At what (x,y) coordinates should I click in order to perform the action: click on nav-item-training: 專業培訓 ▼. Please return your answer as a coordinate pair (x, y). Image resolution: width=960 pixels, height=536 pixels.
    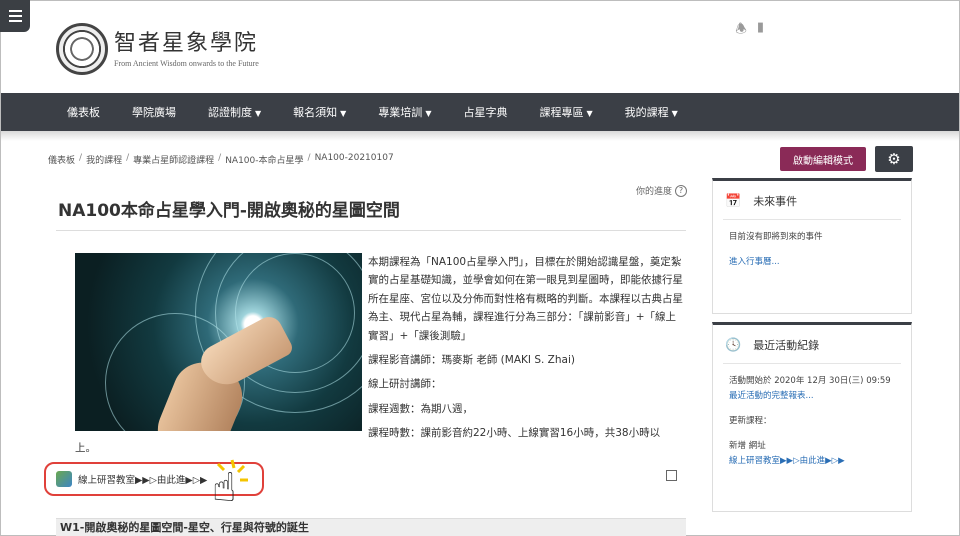
    Looking at the image, I should click on (404, 112).